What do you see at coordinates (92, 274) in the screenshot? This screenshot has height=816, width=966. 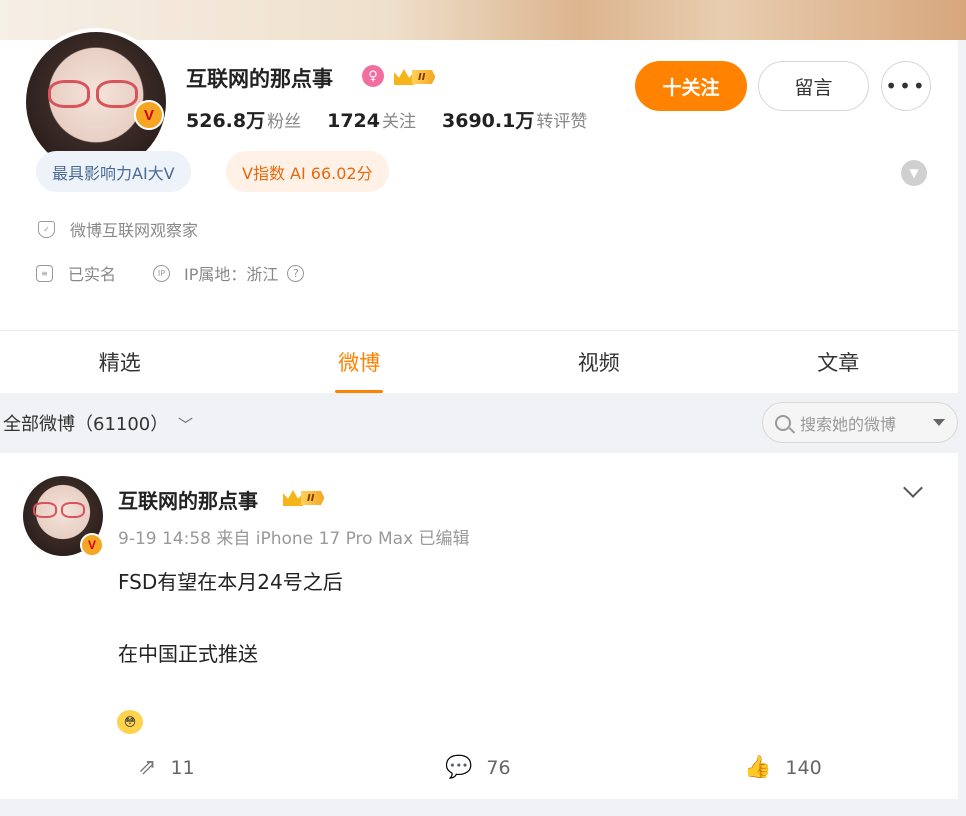 I see `real-name-text: 已实名` at bounding box center [92, 274].